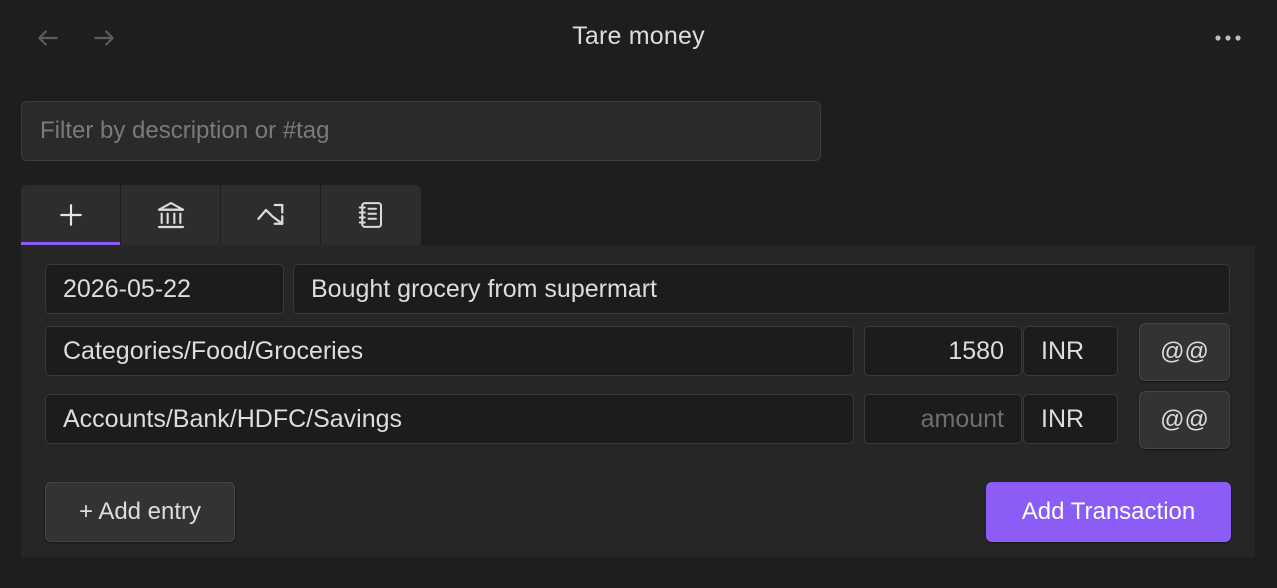  I want to click on tab-journal, so click(371, 215).